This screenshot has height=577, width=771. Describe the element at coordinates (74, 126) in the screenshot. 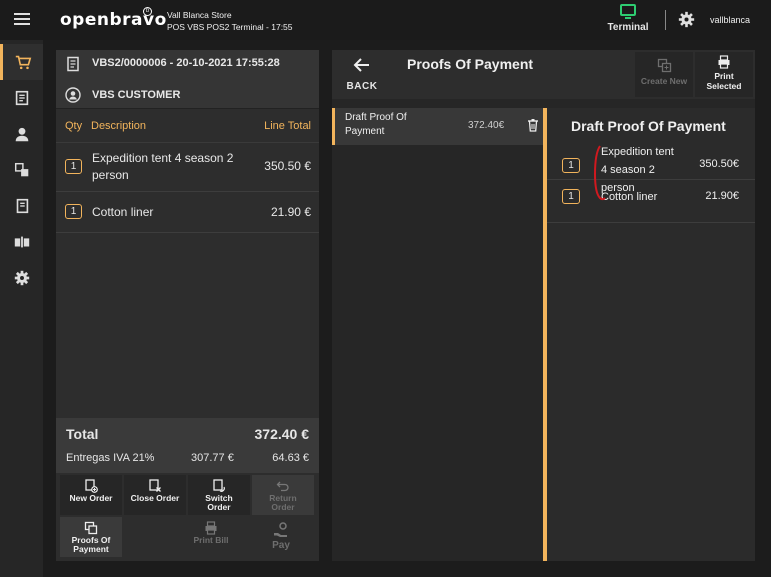

I see `col-qty: Qty` at that location.